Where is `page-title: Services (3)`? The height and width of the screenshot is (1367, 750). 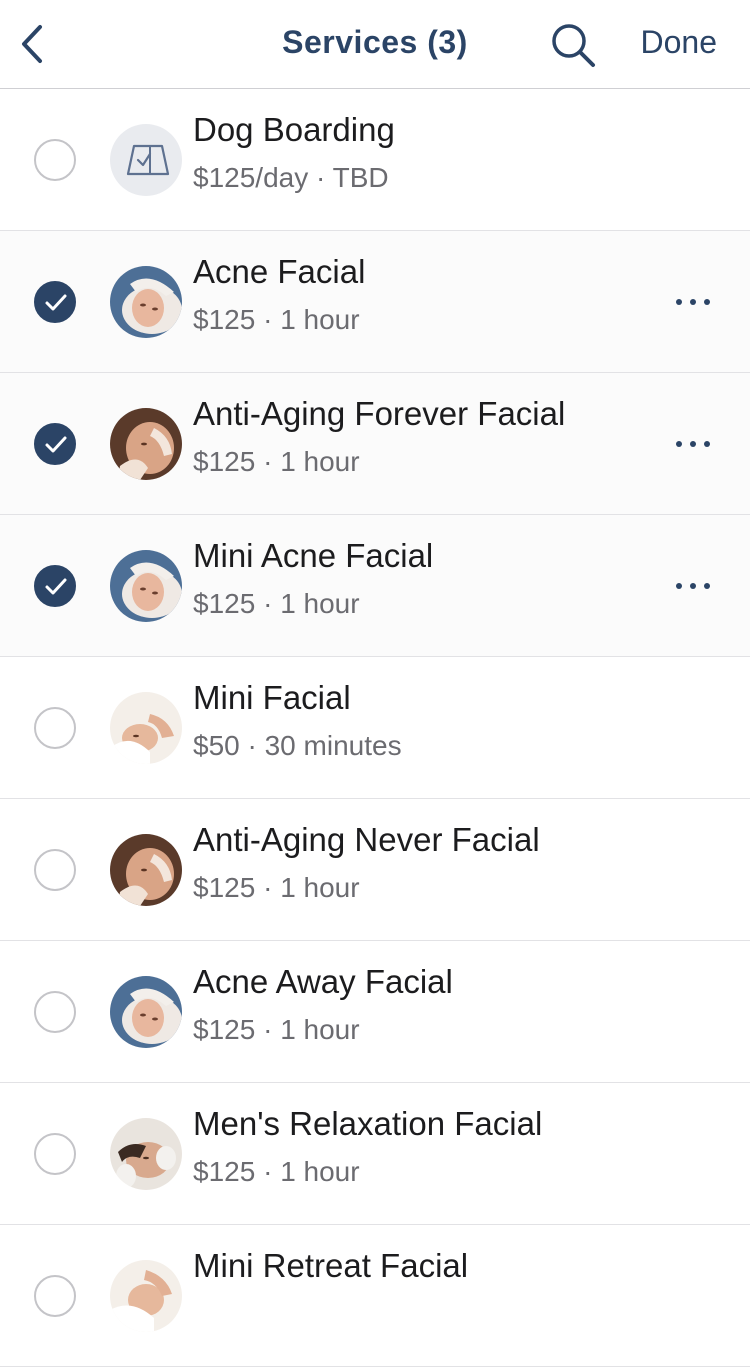
page-title: Services (3) is located at coordinates (375, 42).